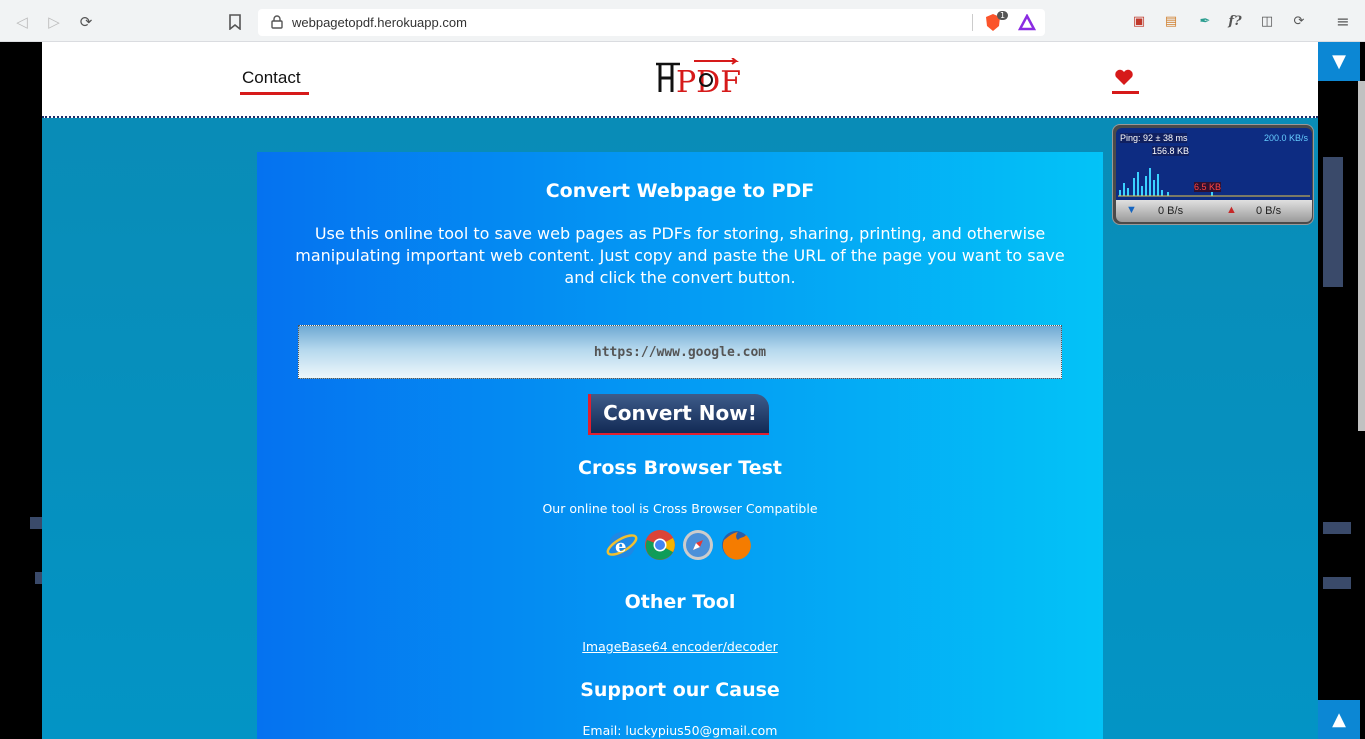  Describe the element at coordinates (271, 78) in the screenshot. I see `contact-link: Contact` at that location.